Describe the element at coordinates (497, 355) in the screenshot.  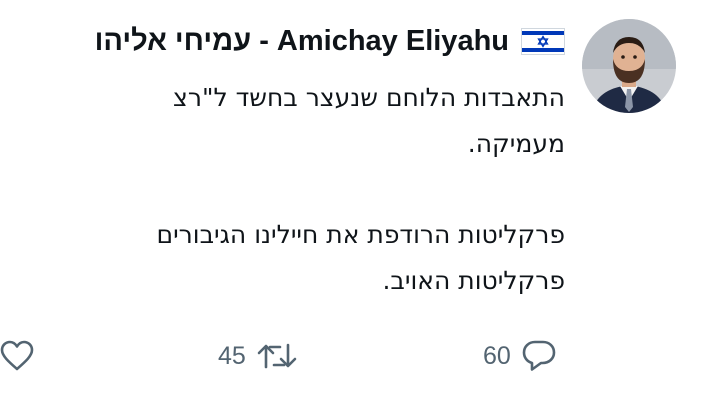
I see `reply-count: 60` at that location.